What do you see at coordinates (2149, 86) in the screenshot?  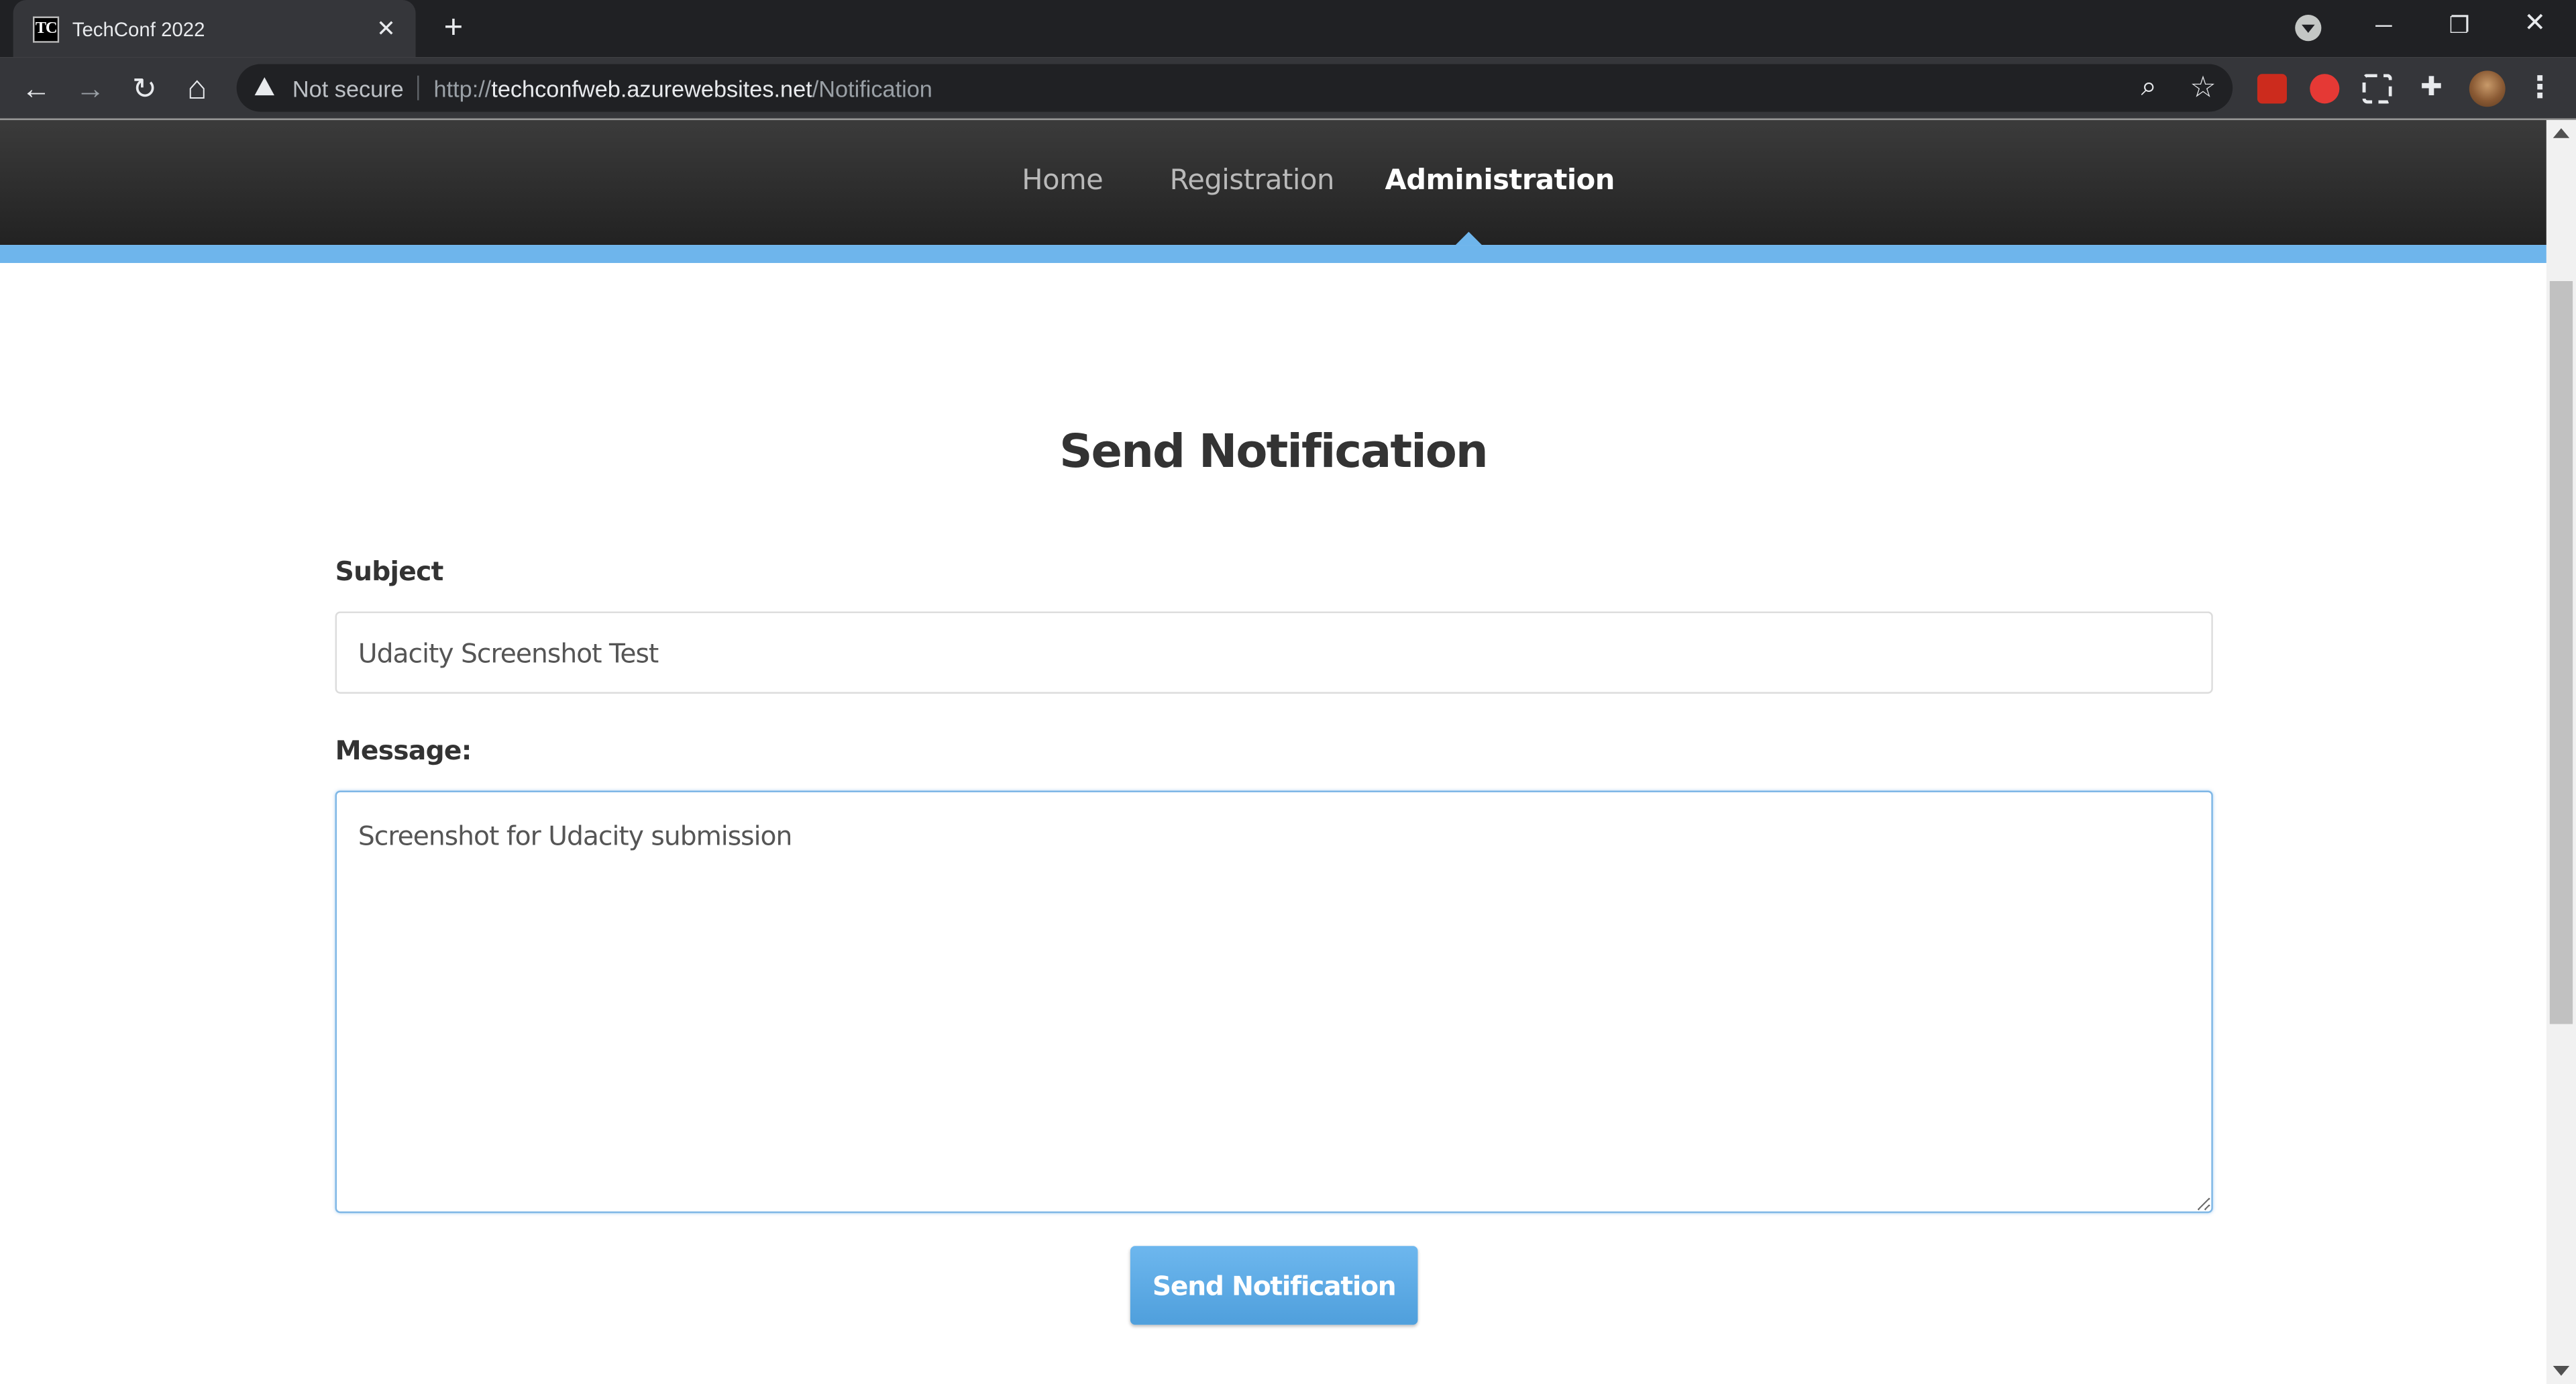 I see `zoom-icon: ⌕` at bounding box center [2149, 86].